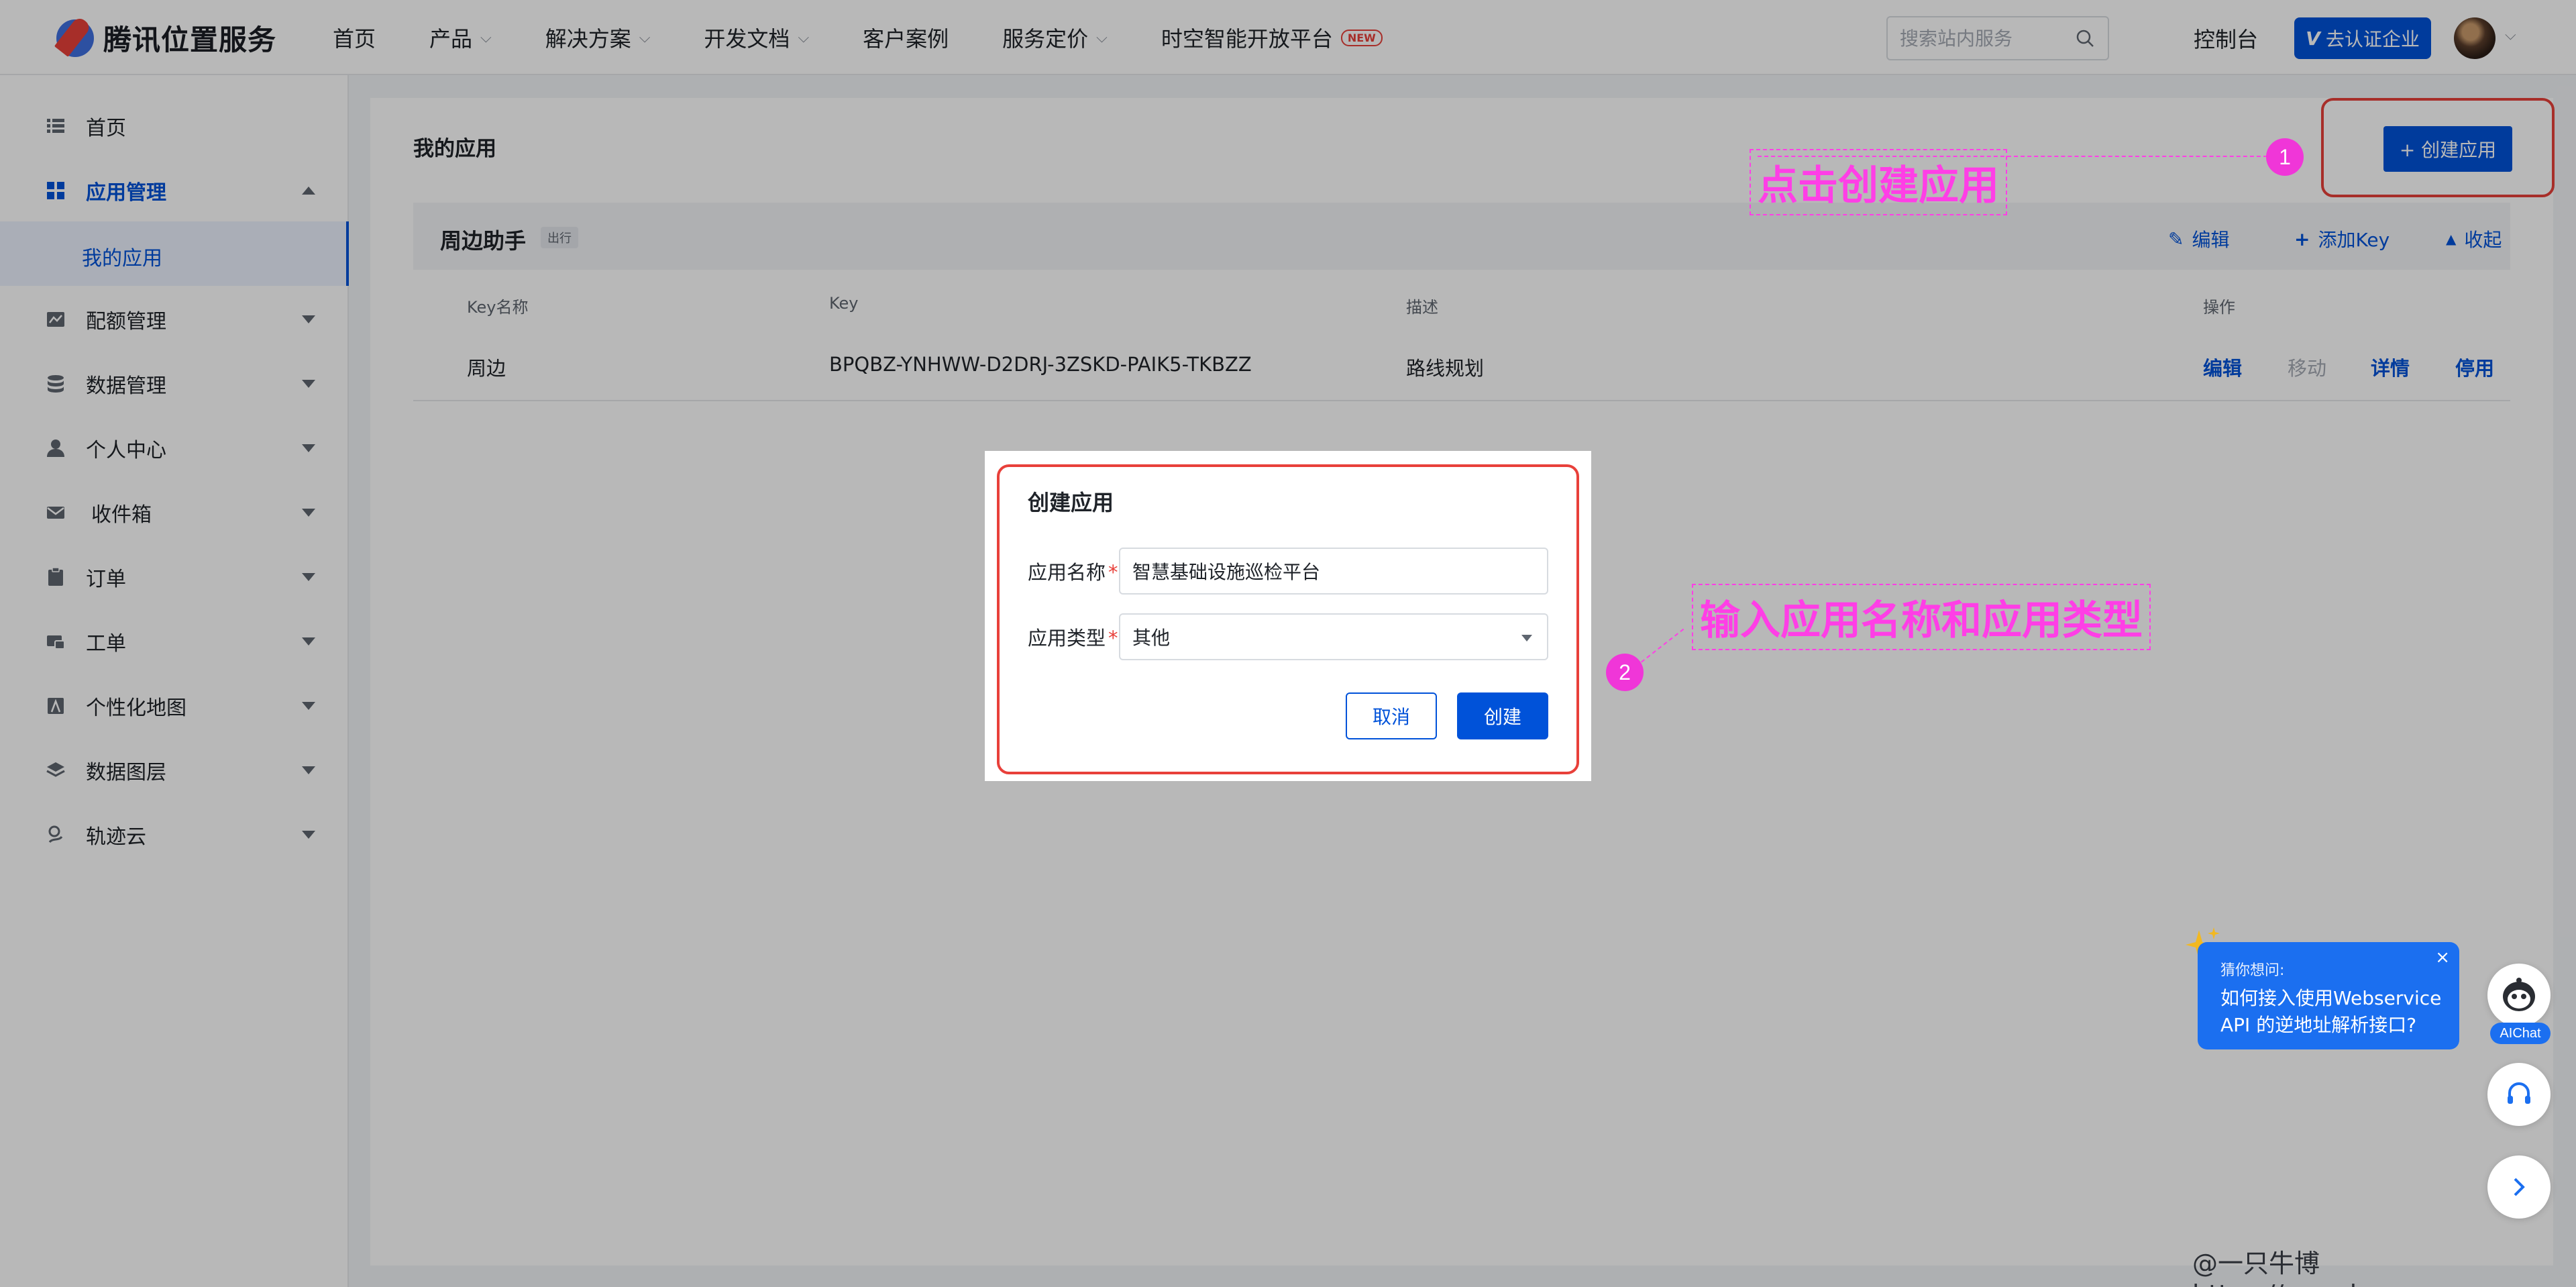  I want to click on label-text: 应用名称, so click(1067, 572).